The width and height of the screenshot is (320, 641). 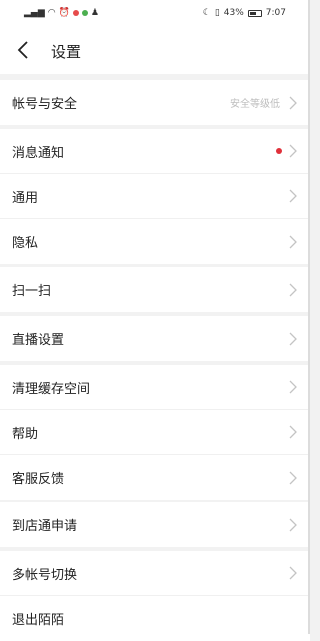 I want to click on settings-item-account-security: 帐号与安全 安全等级低, so click(x=155, y=102).